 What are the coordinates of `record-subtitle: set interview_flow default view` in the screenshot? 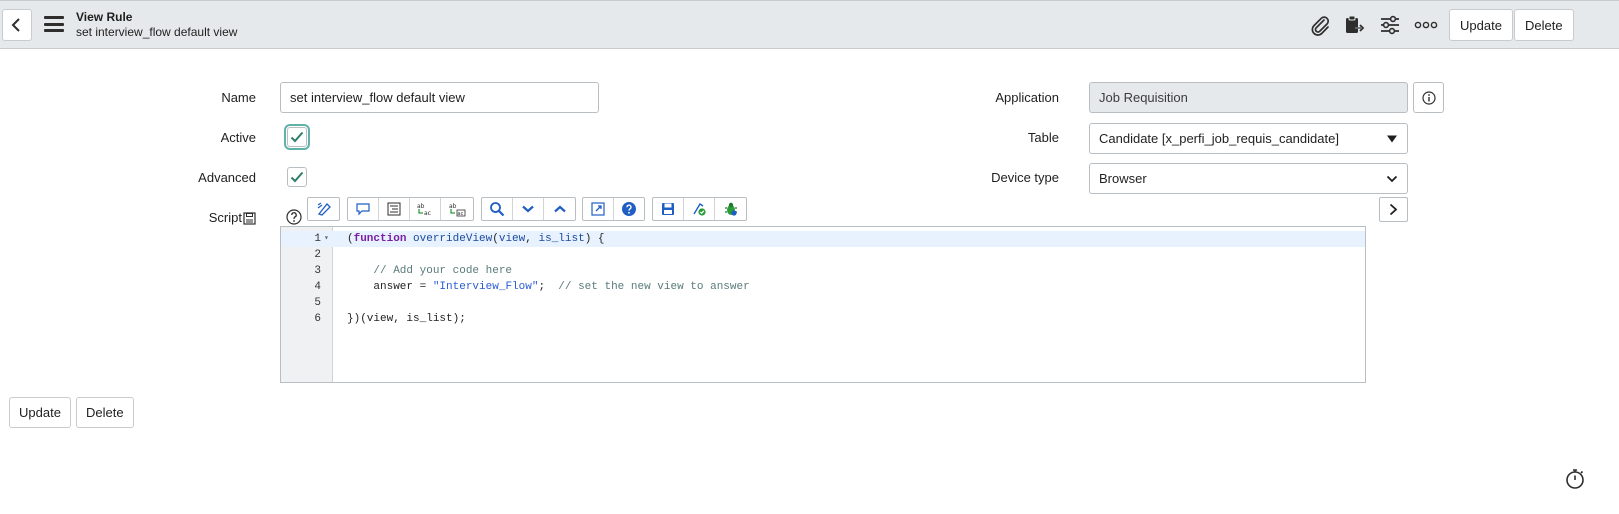 It's located at (157, 32).